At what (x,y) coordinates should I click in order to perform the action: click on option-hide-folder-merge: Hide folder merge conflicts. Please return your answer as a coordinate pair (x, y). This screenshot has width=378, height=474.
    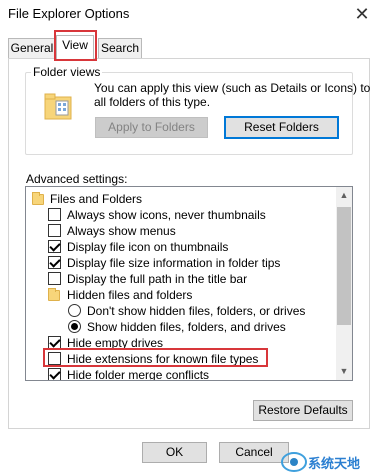
    Looking at the image, I should click on (181, 374).